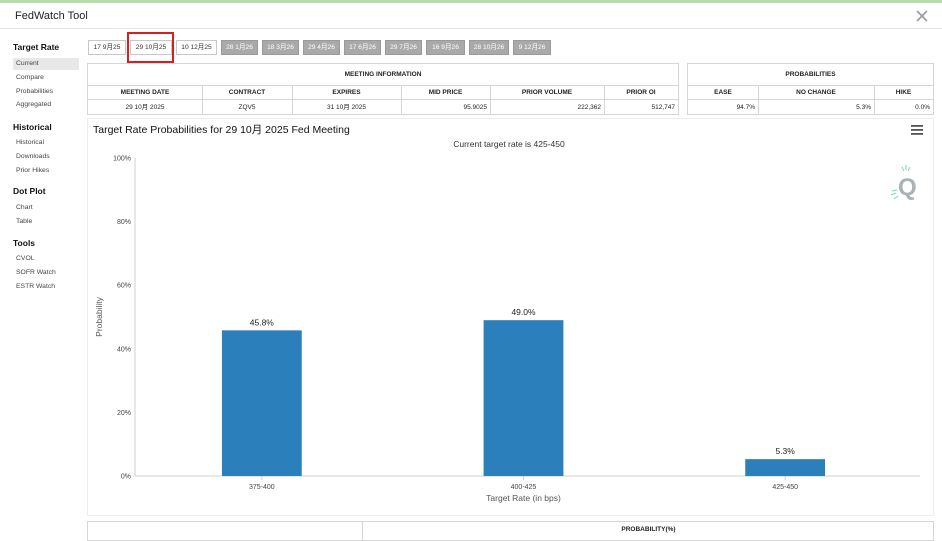 This screenshot has width=942, height=541. I want to click on data-label: 49.0%, so click(523, 312).